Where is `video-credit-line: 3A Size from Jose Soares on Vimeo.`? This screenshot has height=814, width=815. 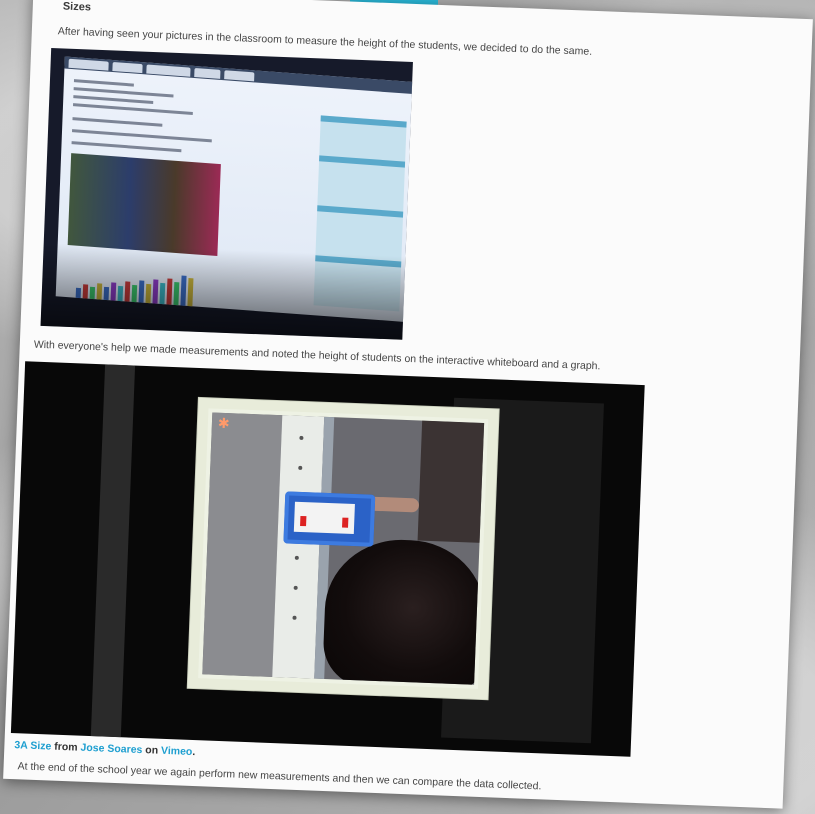 video-credit-line: 3A Size from Jose Soares on Vimeo. is located at coordinates (104, 748).